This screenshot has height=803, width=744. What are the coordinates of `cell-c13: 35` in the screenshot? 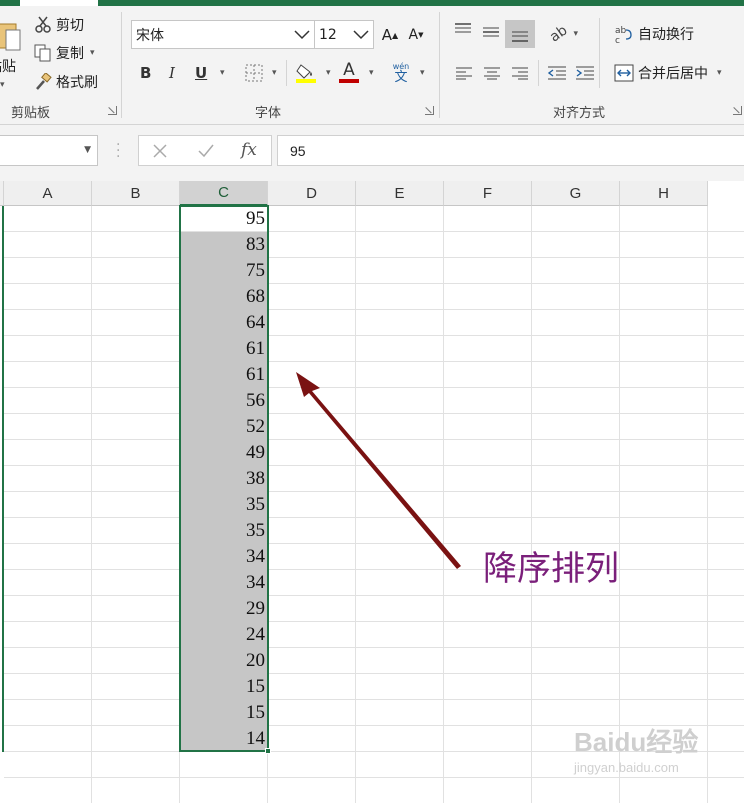 It's located at (224, 505).